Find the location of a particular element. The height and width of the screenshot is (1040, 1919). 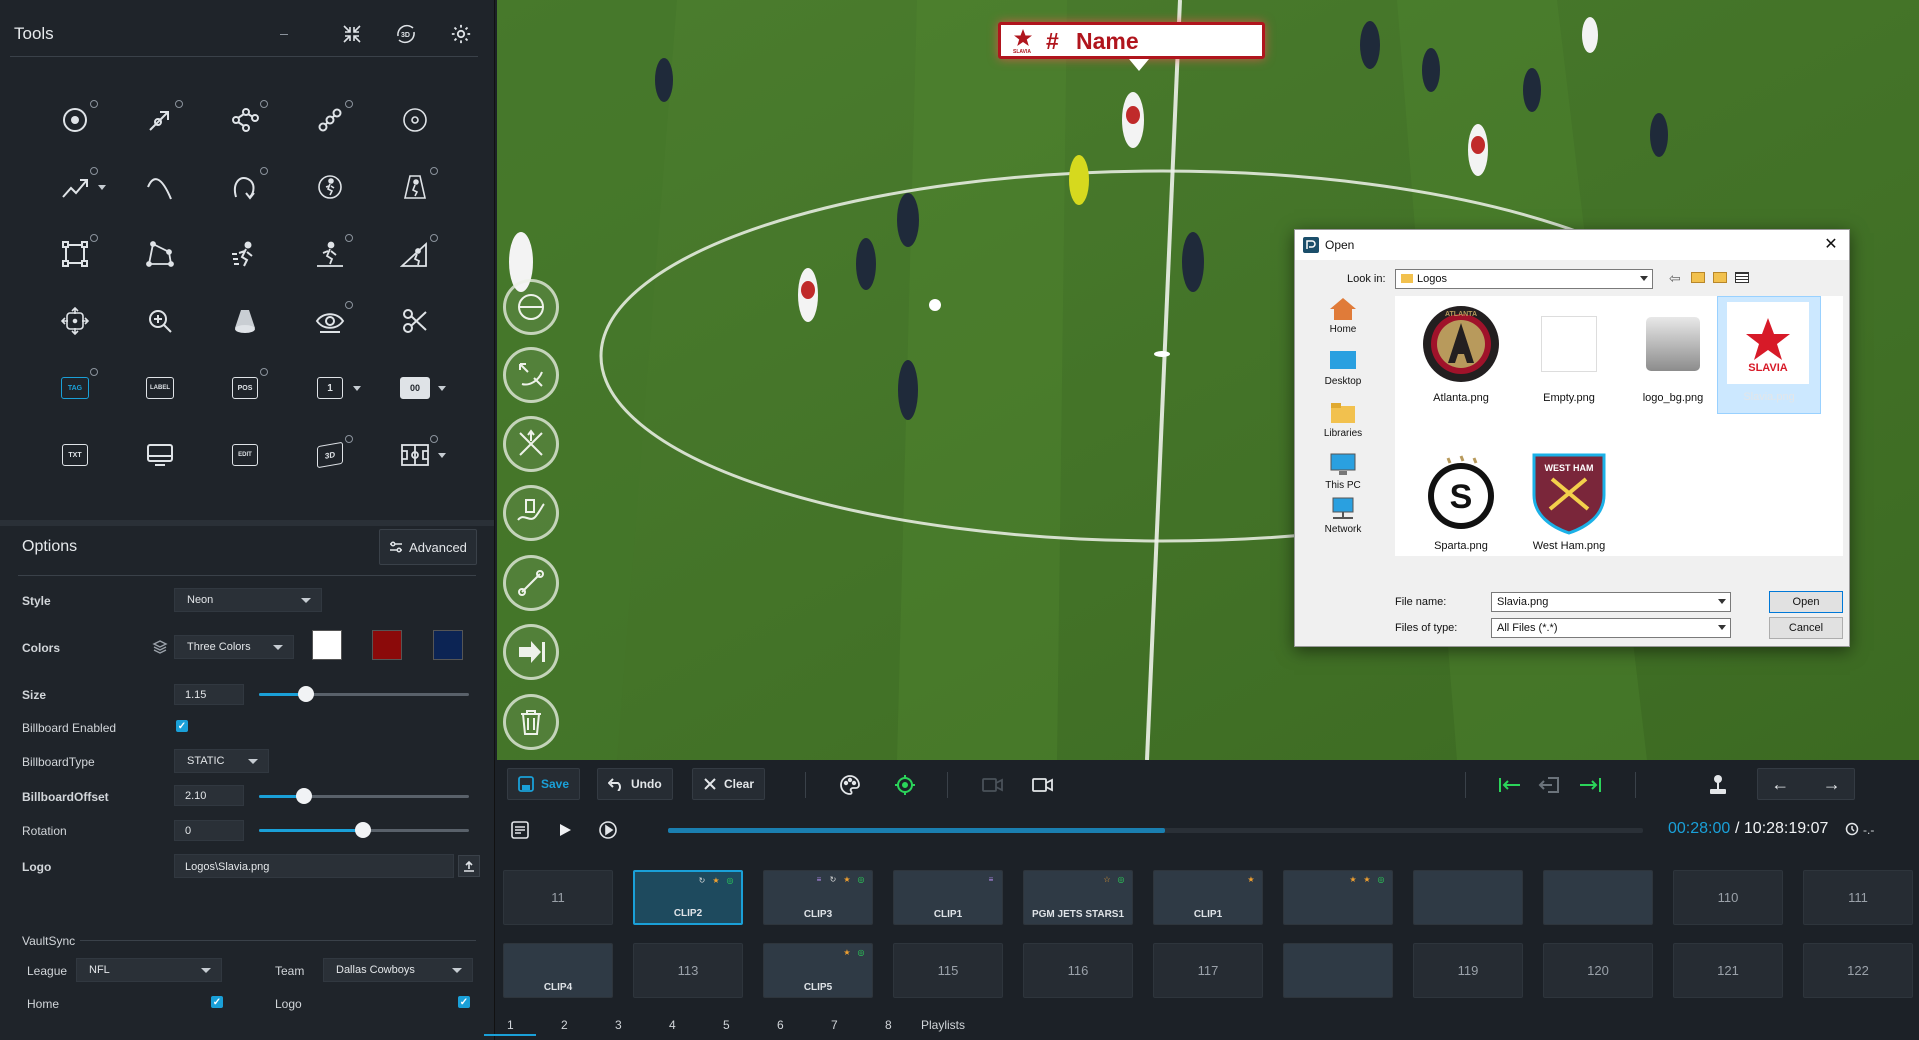

ring-icon is located at coordinates (415, 120).